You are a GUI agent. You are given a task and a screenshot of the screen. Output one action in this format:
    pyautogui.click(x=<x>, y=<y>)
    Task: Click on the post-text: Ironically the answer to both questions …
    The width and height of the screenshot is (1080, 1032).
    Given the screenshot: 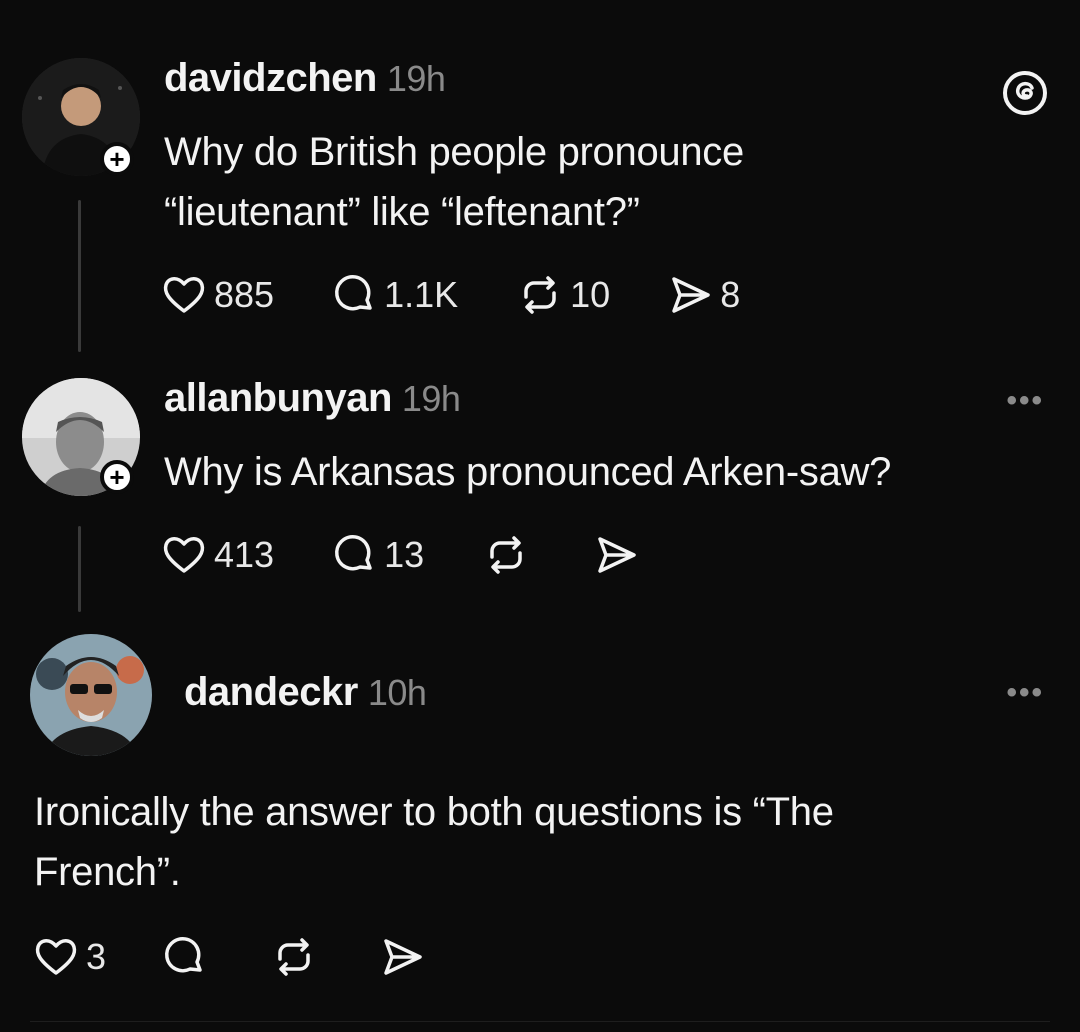 What is the action you would take?
    pyautogui.click(x=434, y=842)
    